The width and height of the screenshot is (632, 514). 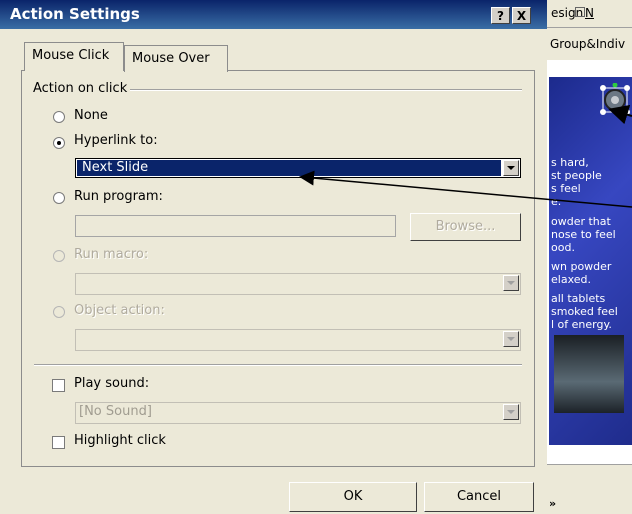 What do you see at coordinates (583, 234) in the screenshot?
I see `slide-text-line: nose to feel` at bounding box center [583, 234].